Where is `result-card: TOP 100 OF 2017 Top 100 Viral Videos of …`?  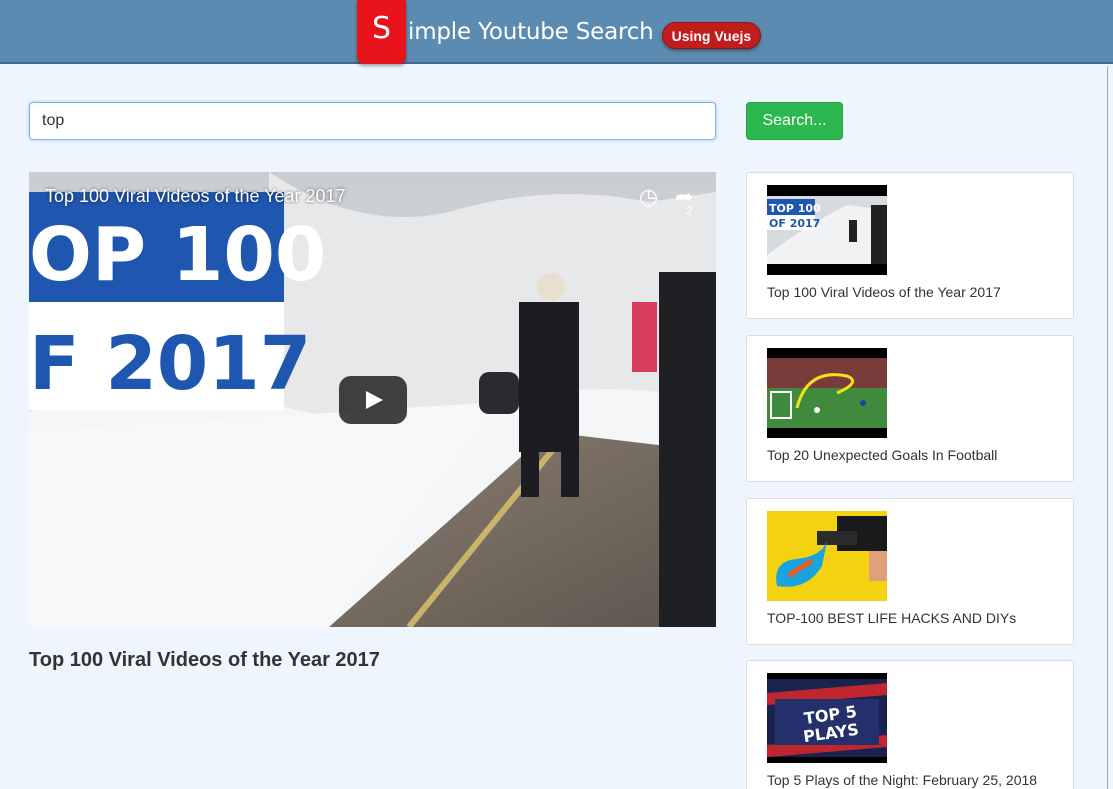
result-card: TOP 100 OF 2017 Top 100 Viral Videos of … is located at coordinates (910, 245).